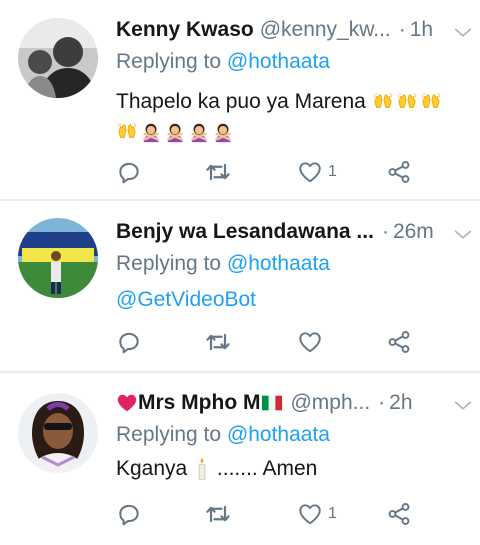 The image size is (480, 545). Describe the element at coordinates (267, 468) in the screenshot. I see `tweet-text-end: ....... Amen` at that location.